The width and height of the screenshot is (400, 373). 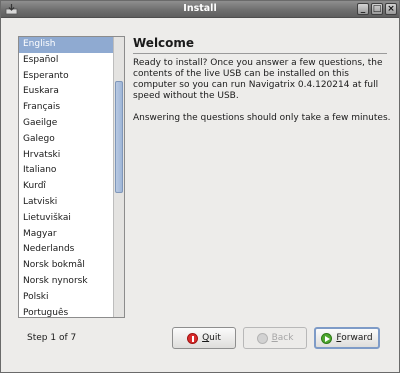 What do you see at coordinates (211, 338) in the screenshot?
I see `quit-button-label: Quit` at bounding box center [211, 338].